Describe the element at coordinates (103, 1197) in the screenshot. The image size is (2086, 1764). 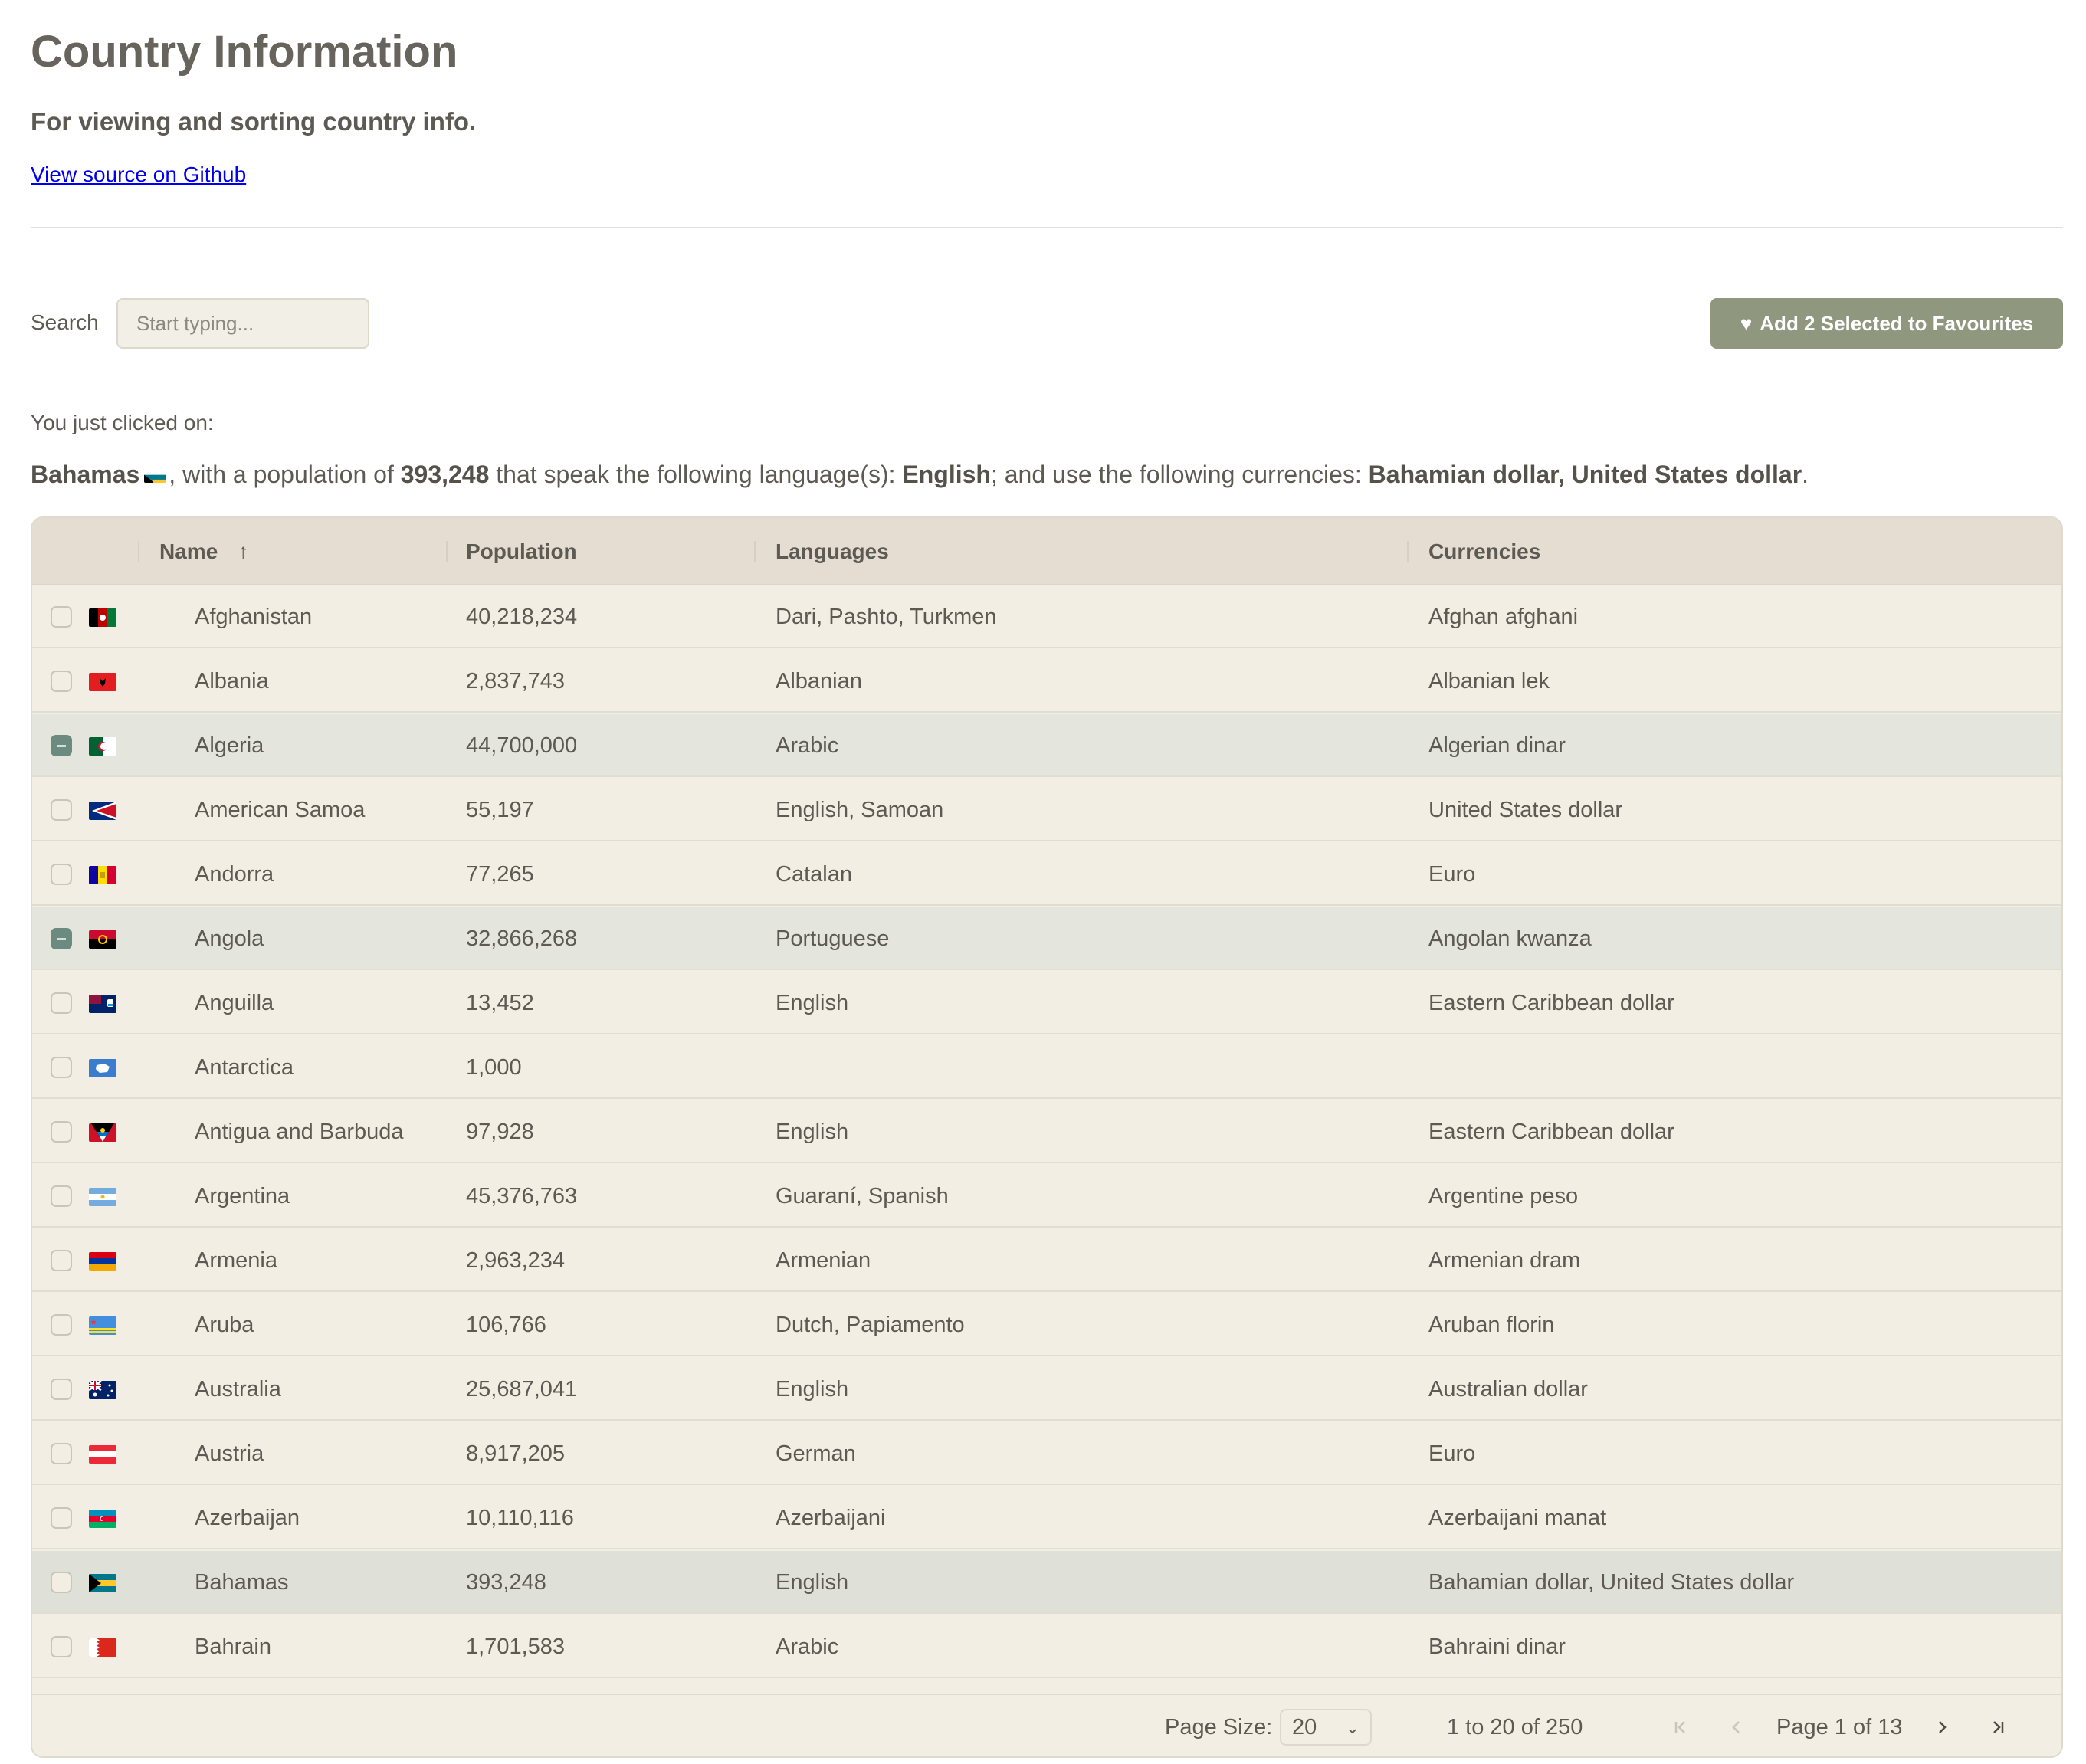
I see `ar-flag-icon` at that location.